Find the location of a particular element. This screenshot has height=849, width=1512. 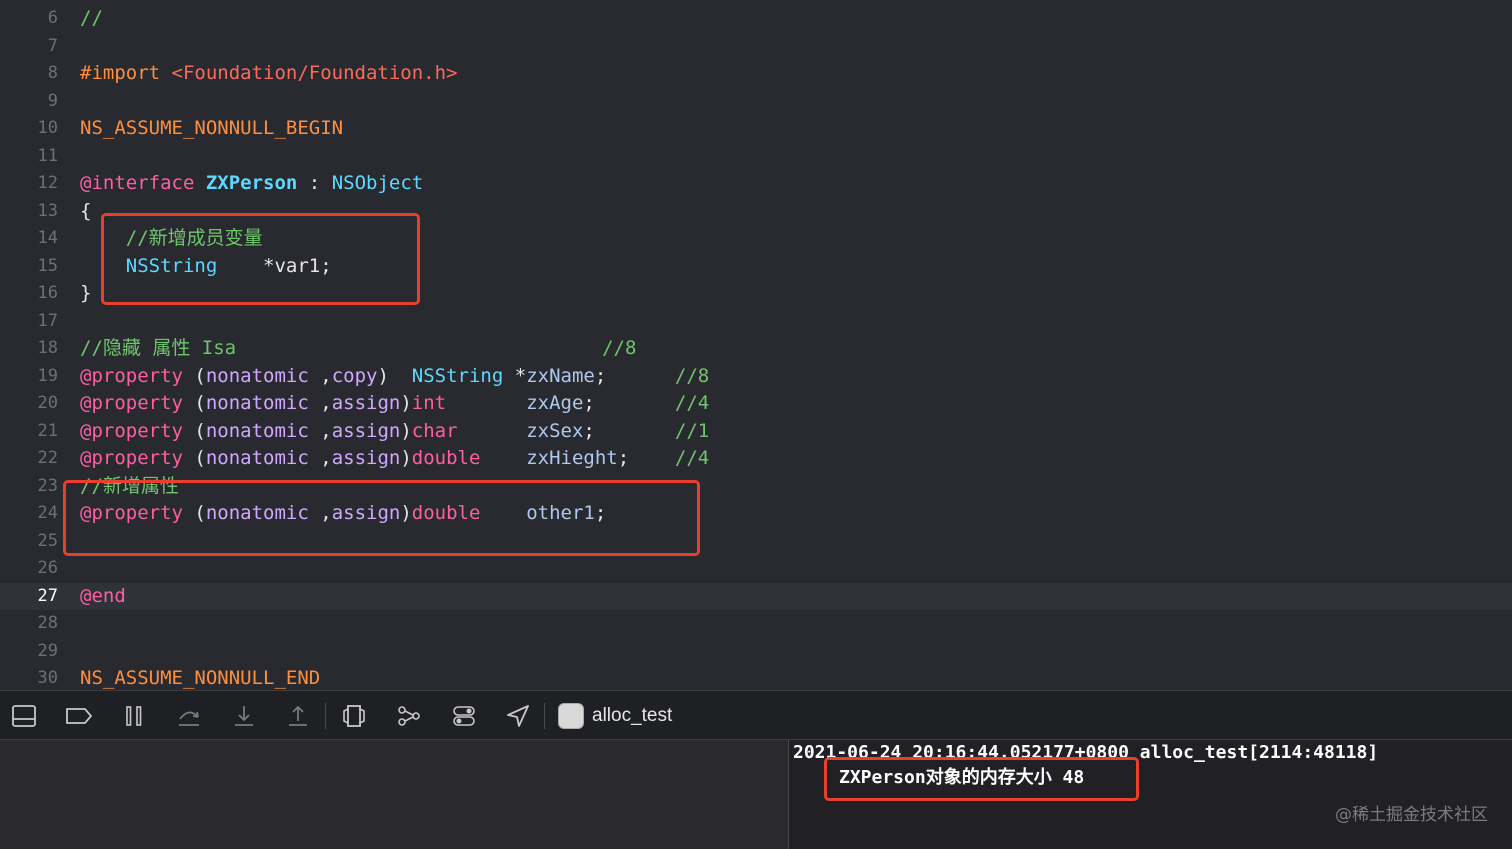

code-text: NS_ASSUME_NONNULL_END is located at coordinates (200, 677).